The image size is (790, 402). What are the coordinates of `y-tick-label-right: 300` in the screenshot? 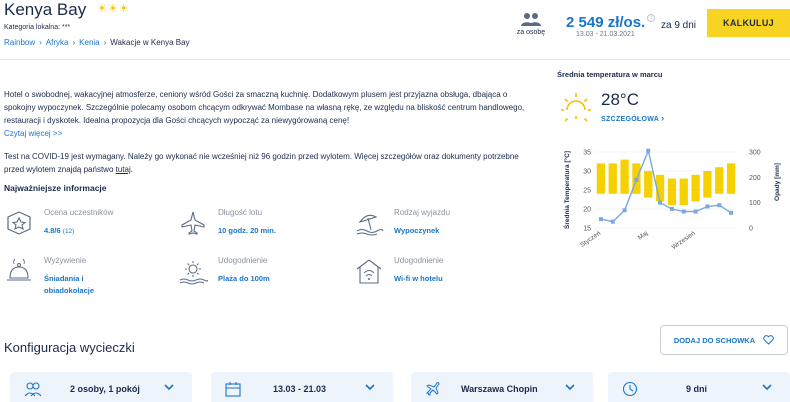 It's located at (755, 153).